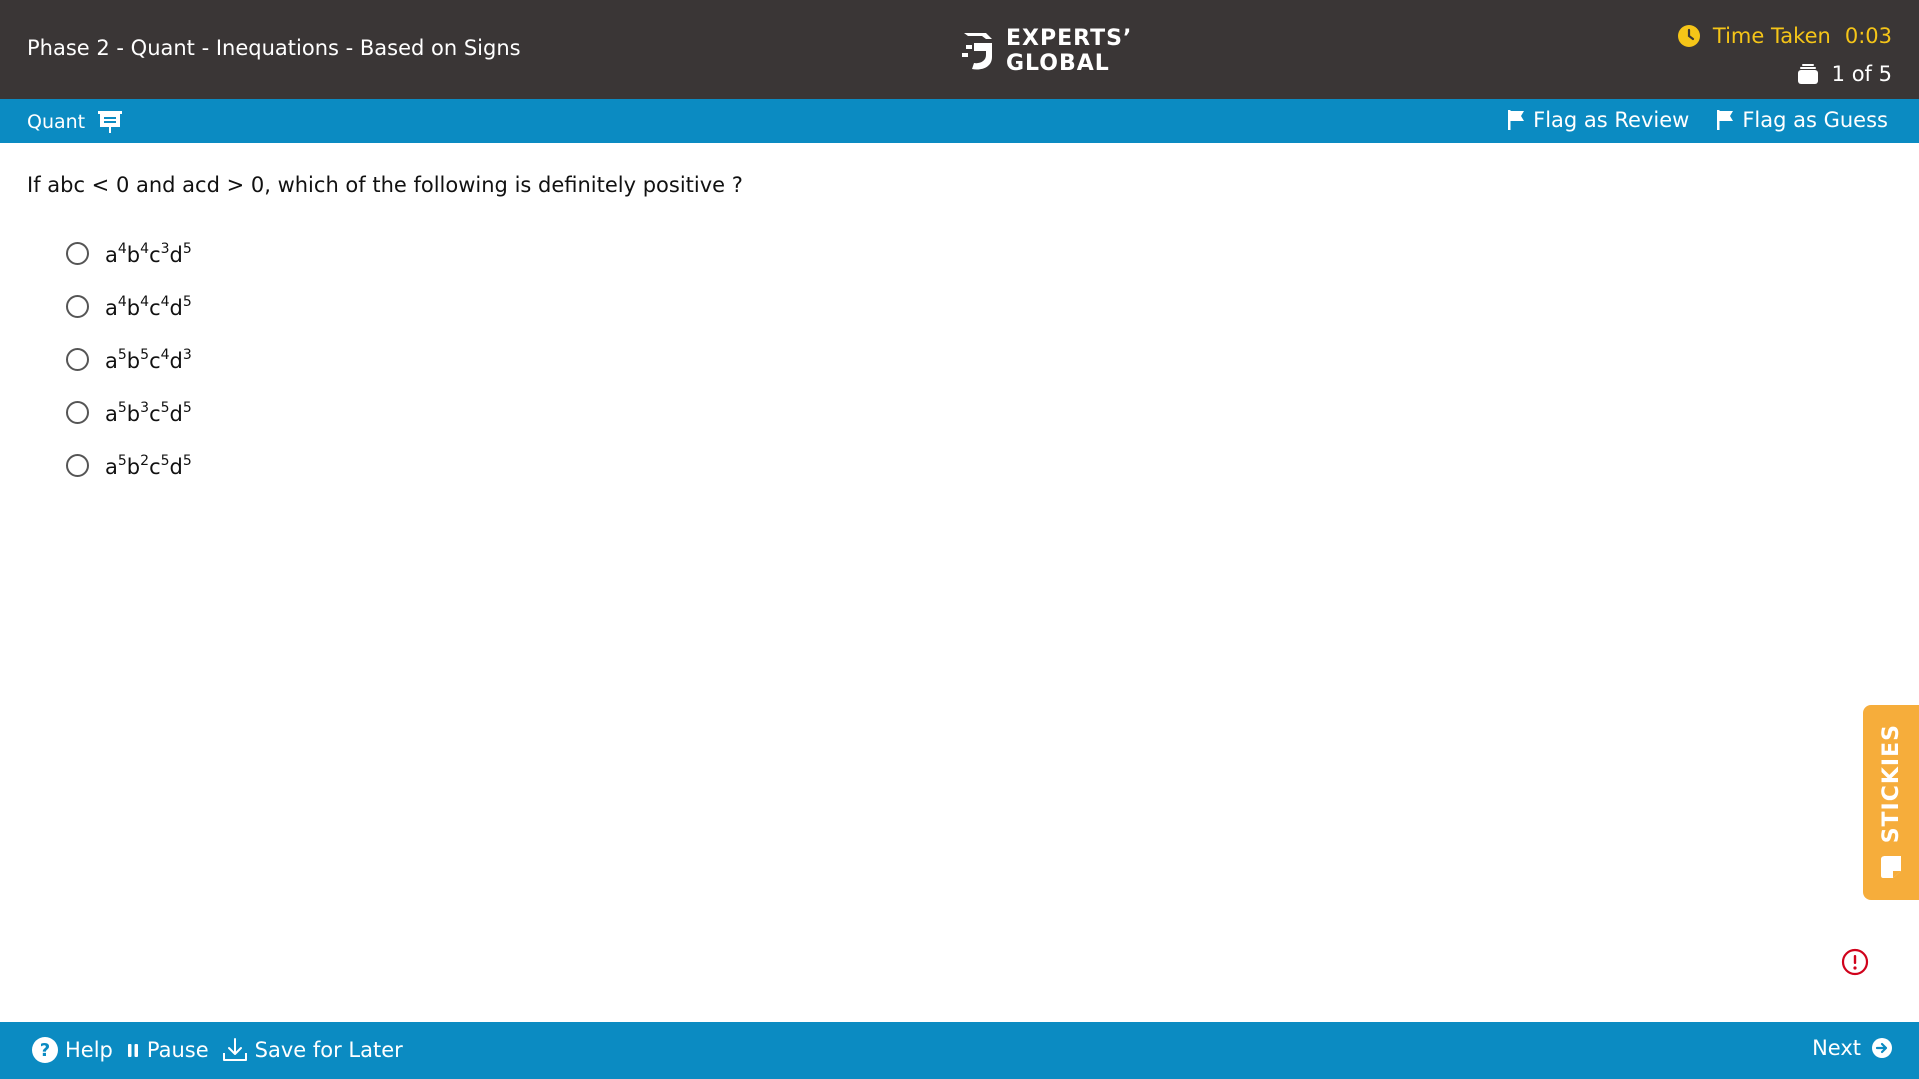  What do you see at coordinates (1069, 38) in the screenshot?
I see `logo-line-1: EXPERTS’` at bounding box center [1069, 38].